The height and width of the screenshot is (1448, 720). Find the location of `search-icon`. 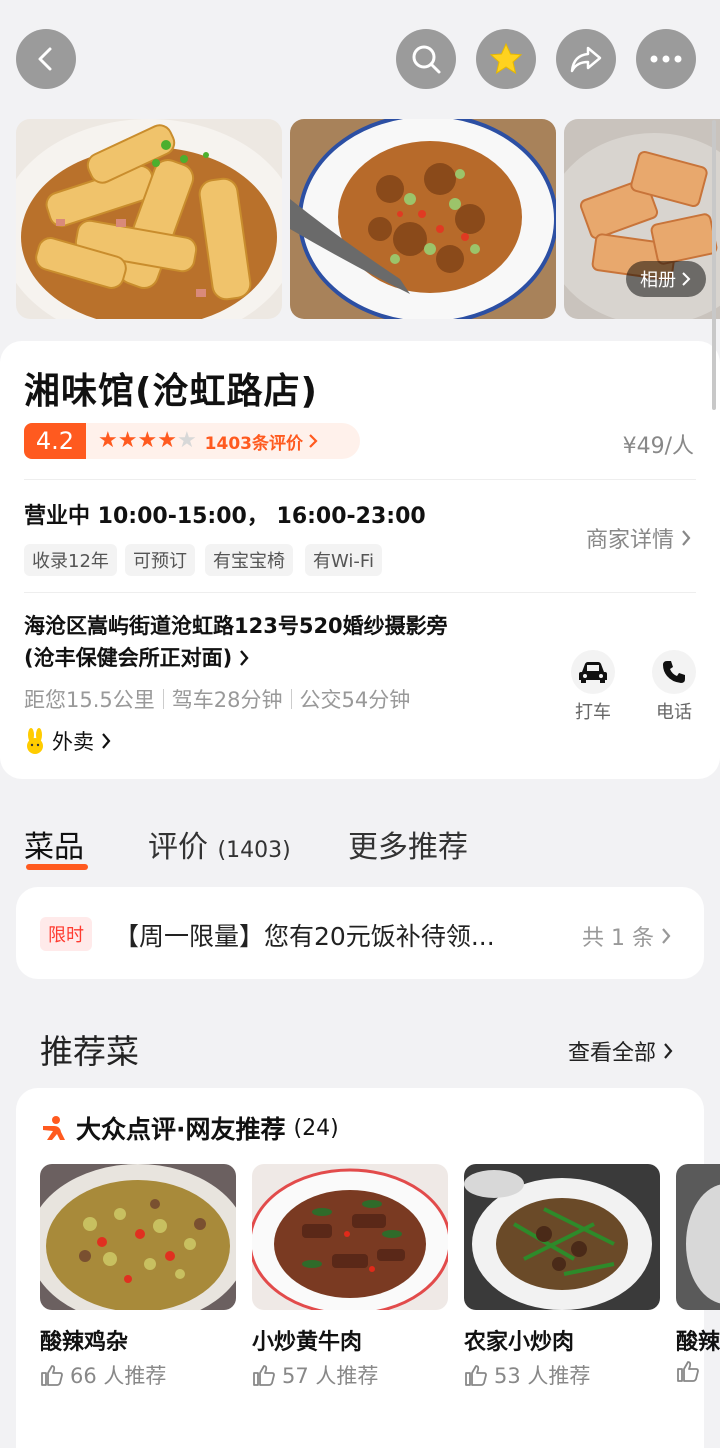

search-icon is located at coordinates (426, 59).